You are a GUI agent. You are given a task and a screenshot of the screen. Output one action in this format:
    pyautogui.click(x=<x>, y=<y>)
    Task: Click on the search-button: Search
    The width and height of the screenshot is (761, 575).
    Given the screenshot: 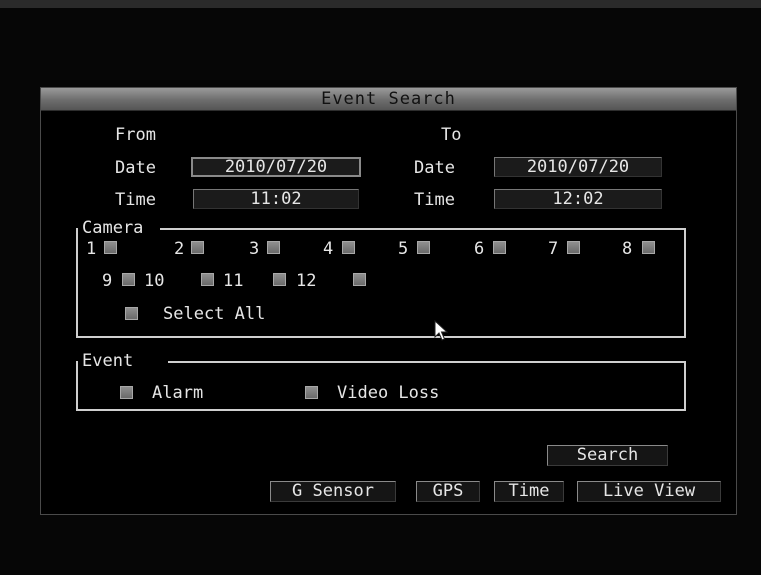 What is the action you would take?
    pyautogui.click(x=607, y=455)
    